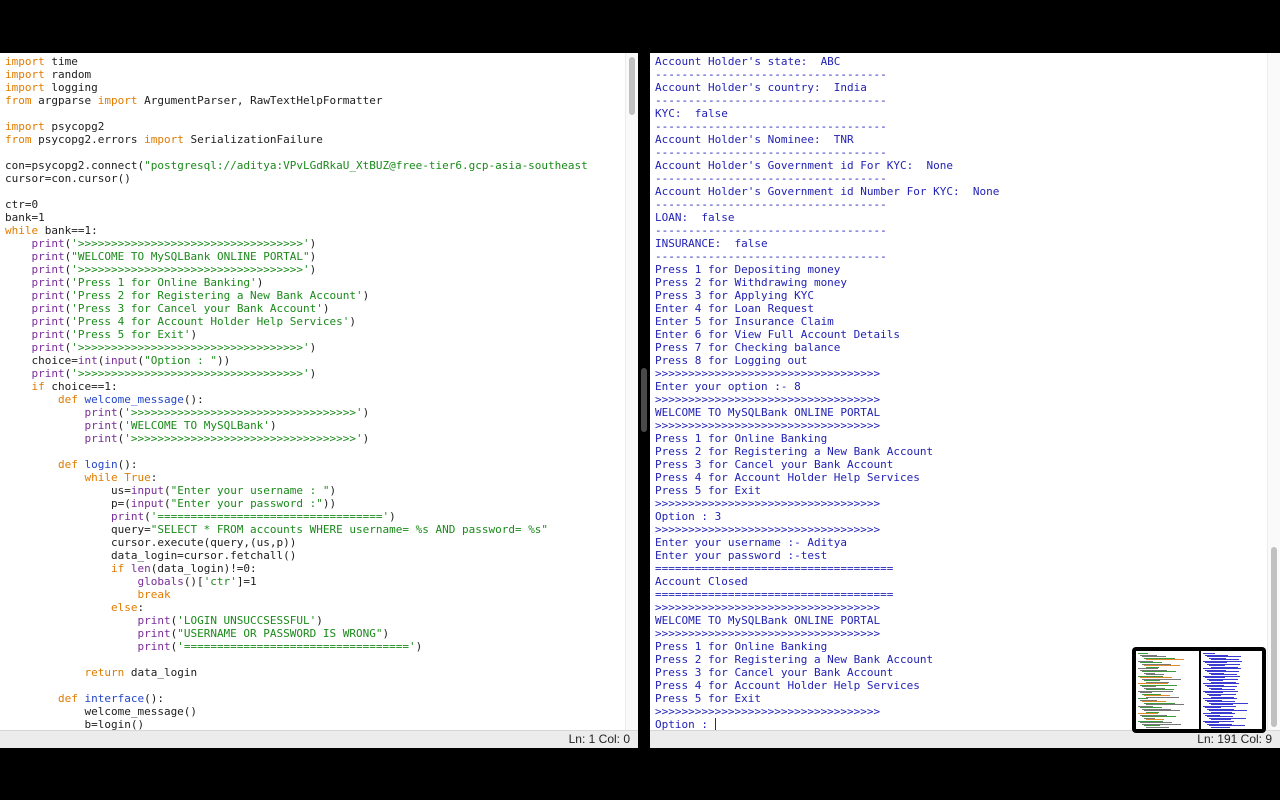 The height and width of the screenshot is (800, 1280). I want to click on code-token: us=, so click(68, 490).